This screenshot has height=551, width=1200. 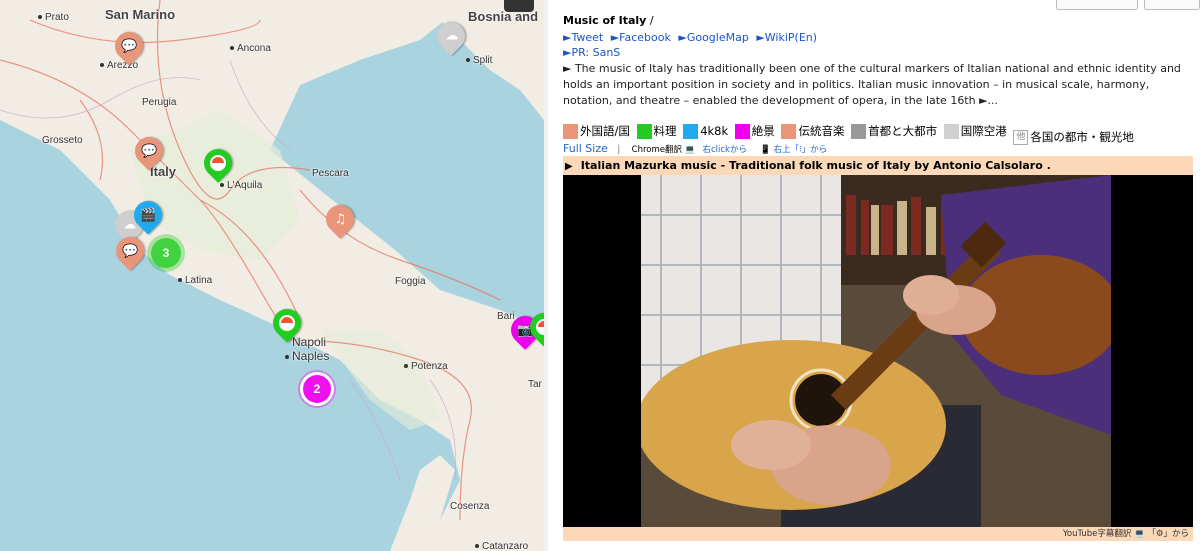 I want to click on legend-item: 4k8k, so click(x=705, y=131).